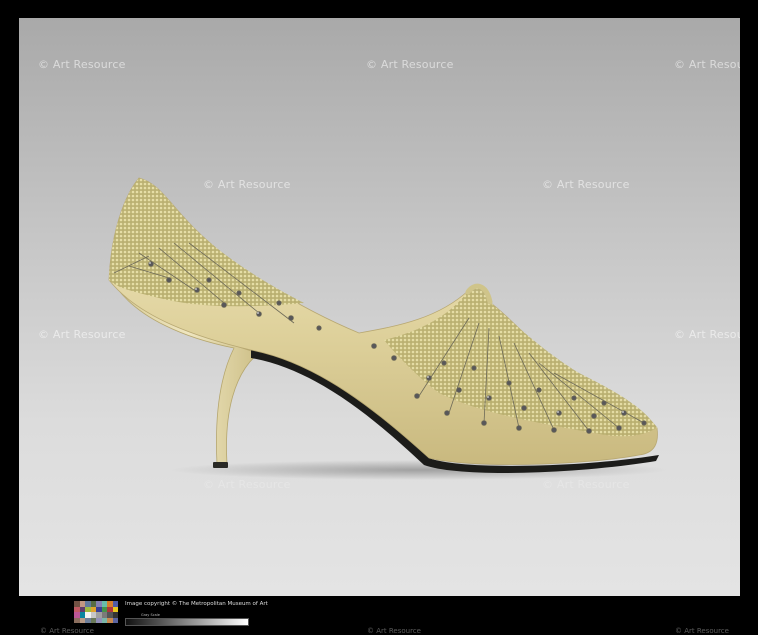 This screenshot has width=758, height=635. I want to click on color-checker-card, so click(96, 612).